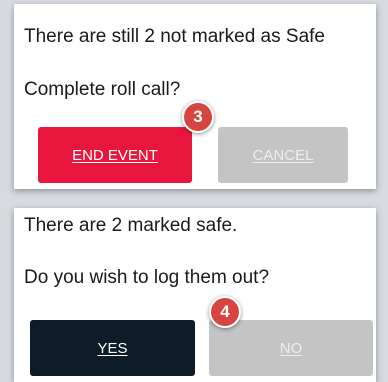 The image size is (388, 382). I want to click on end-event-button: END EVENT, so click(115, 155).